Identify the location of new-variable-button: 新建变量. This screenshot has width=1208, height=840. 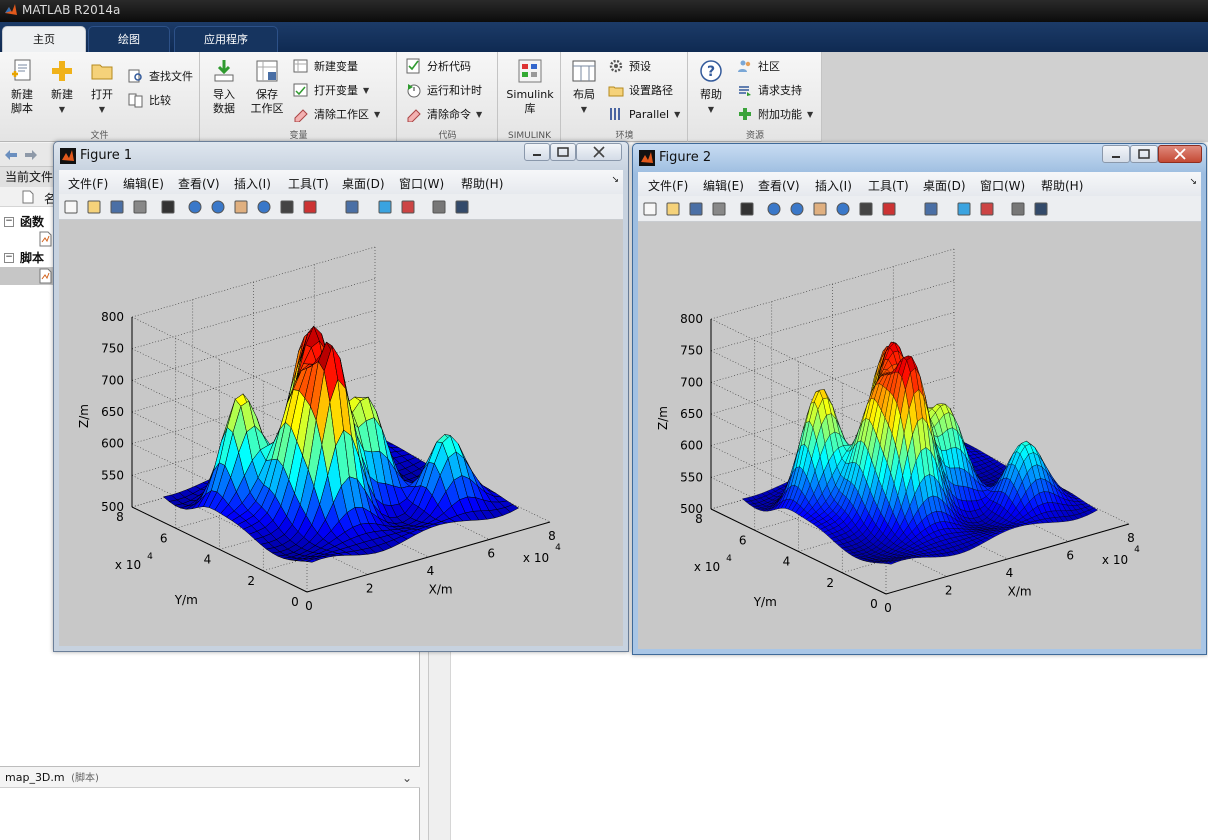
(325, 66).